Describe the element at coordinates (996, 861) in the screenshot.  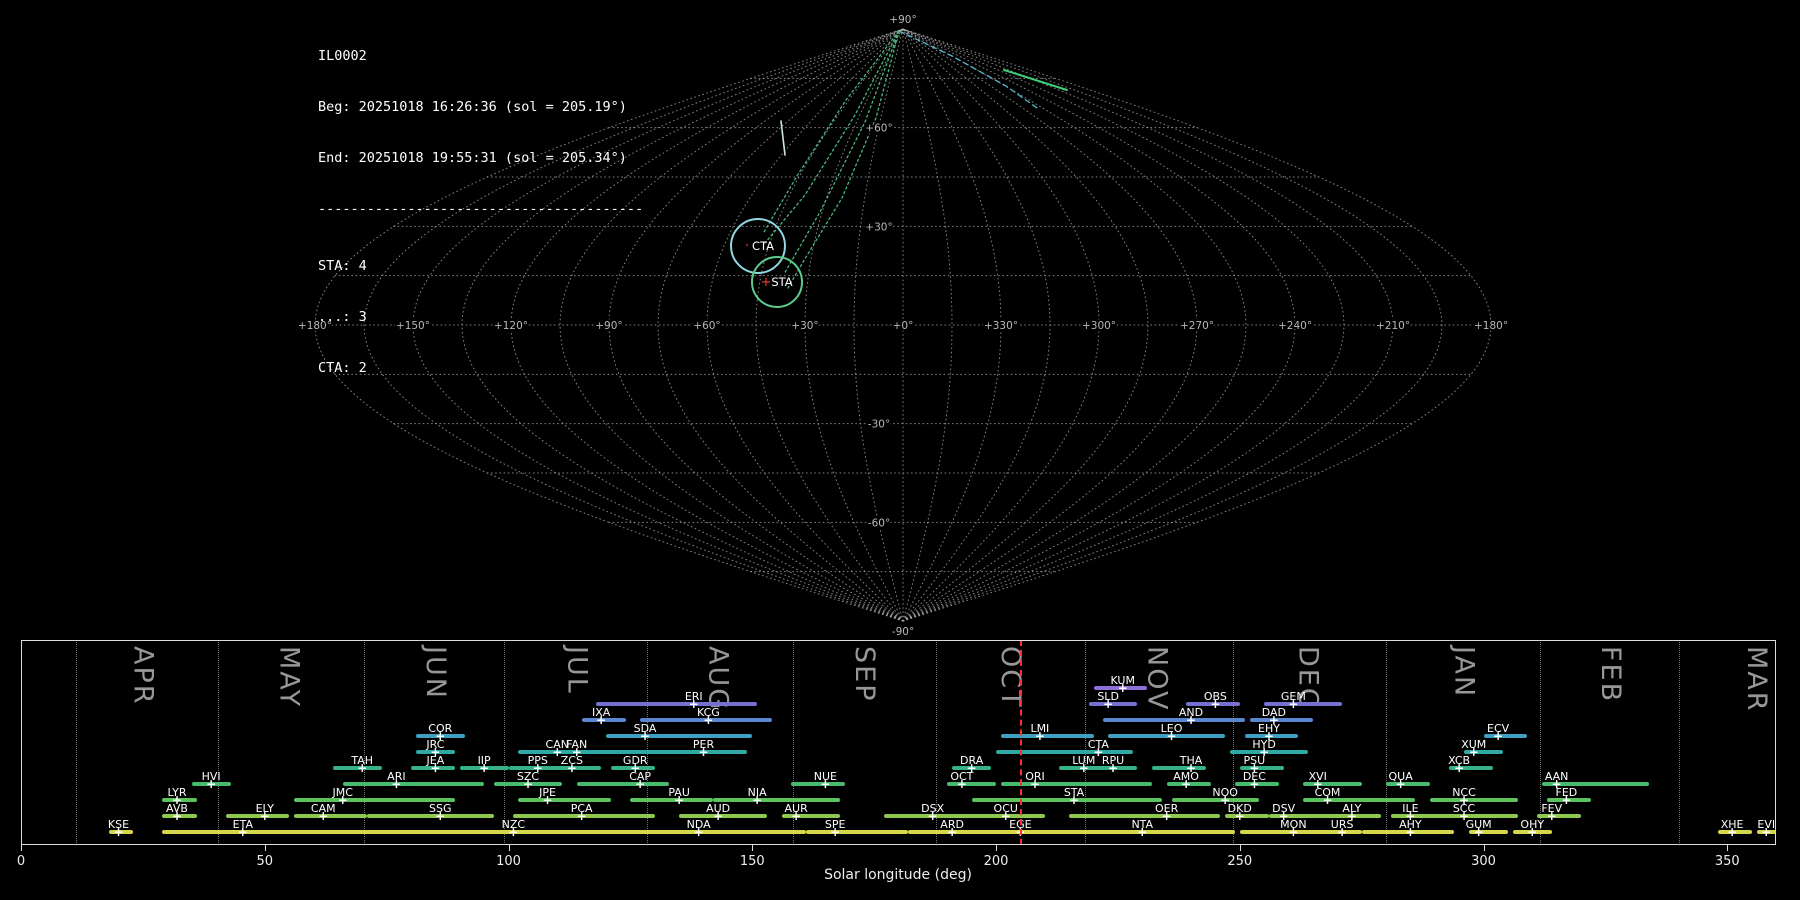
I see `x-tick-label: 200` at that location.